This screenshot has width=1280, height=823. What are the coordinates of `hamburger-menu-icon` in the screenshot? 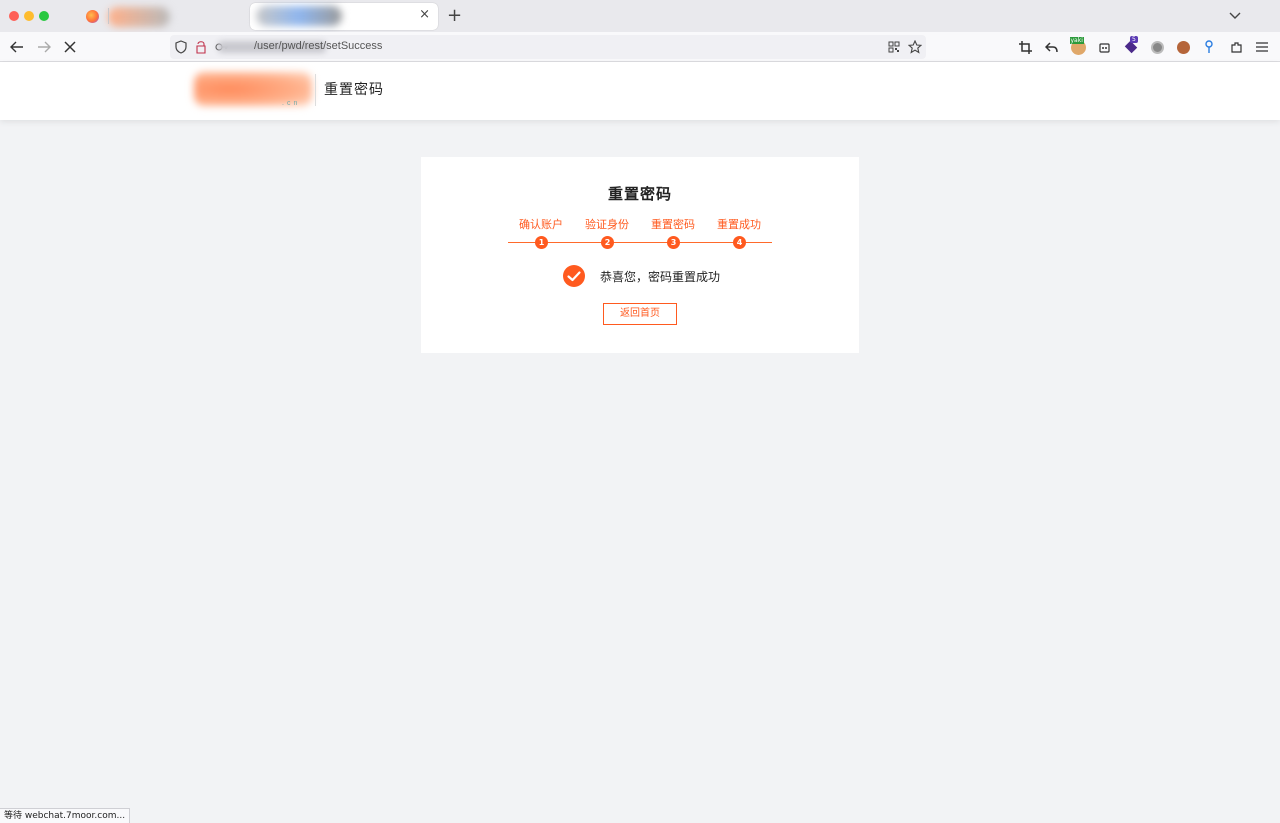 It's located at (1262, 47).